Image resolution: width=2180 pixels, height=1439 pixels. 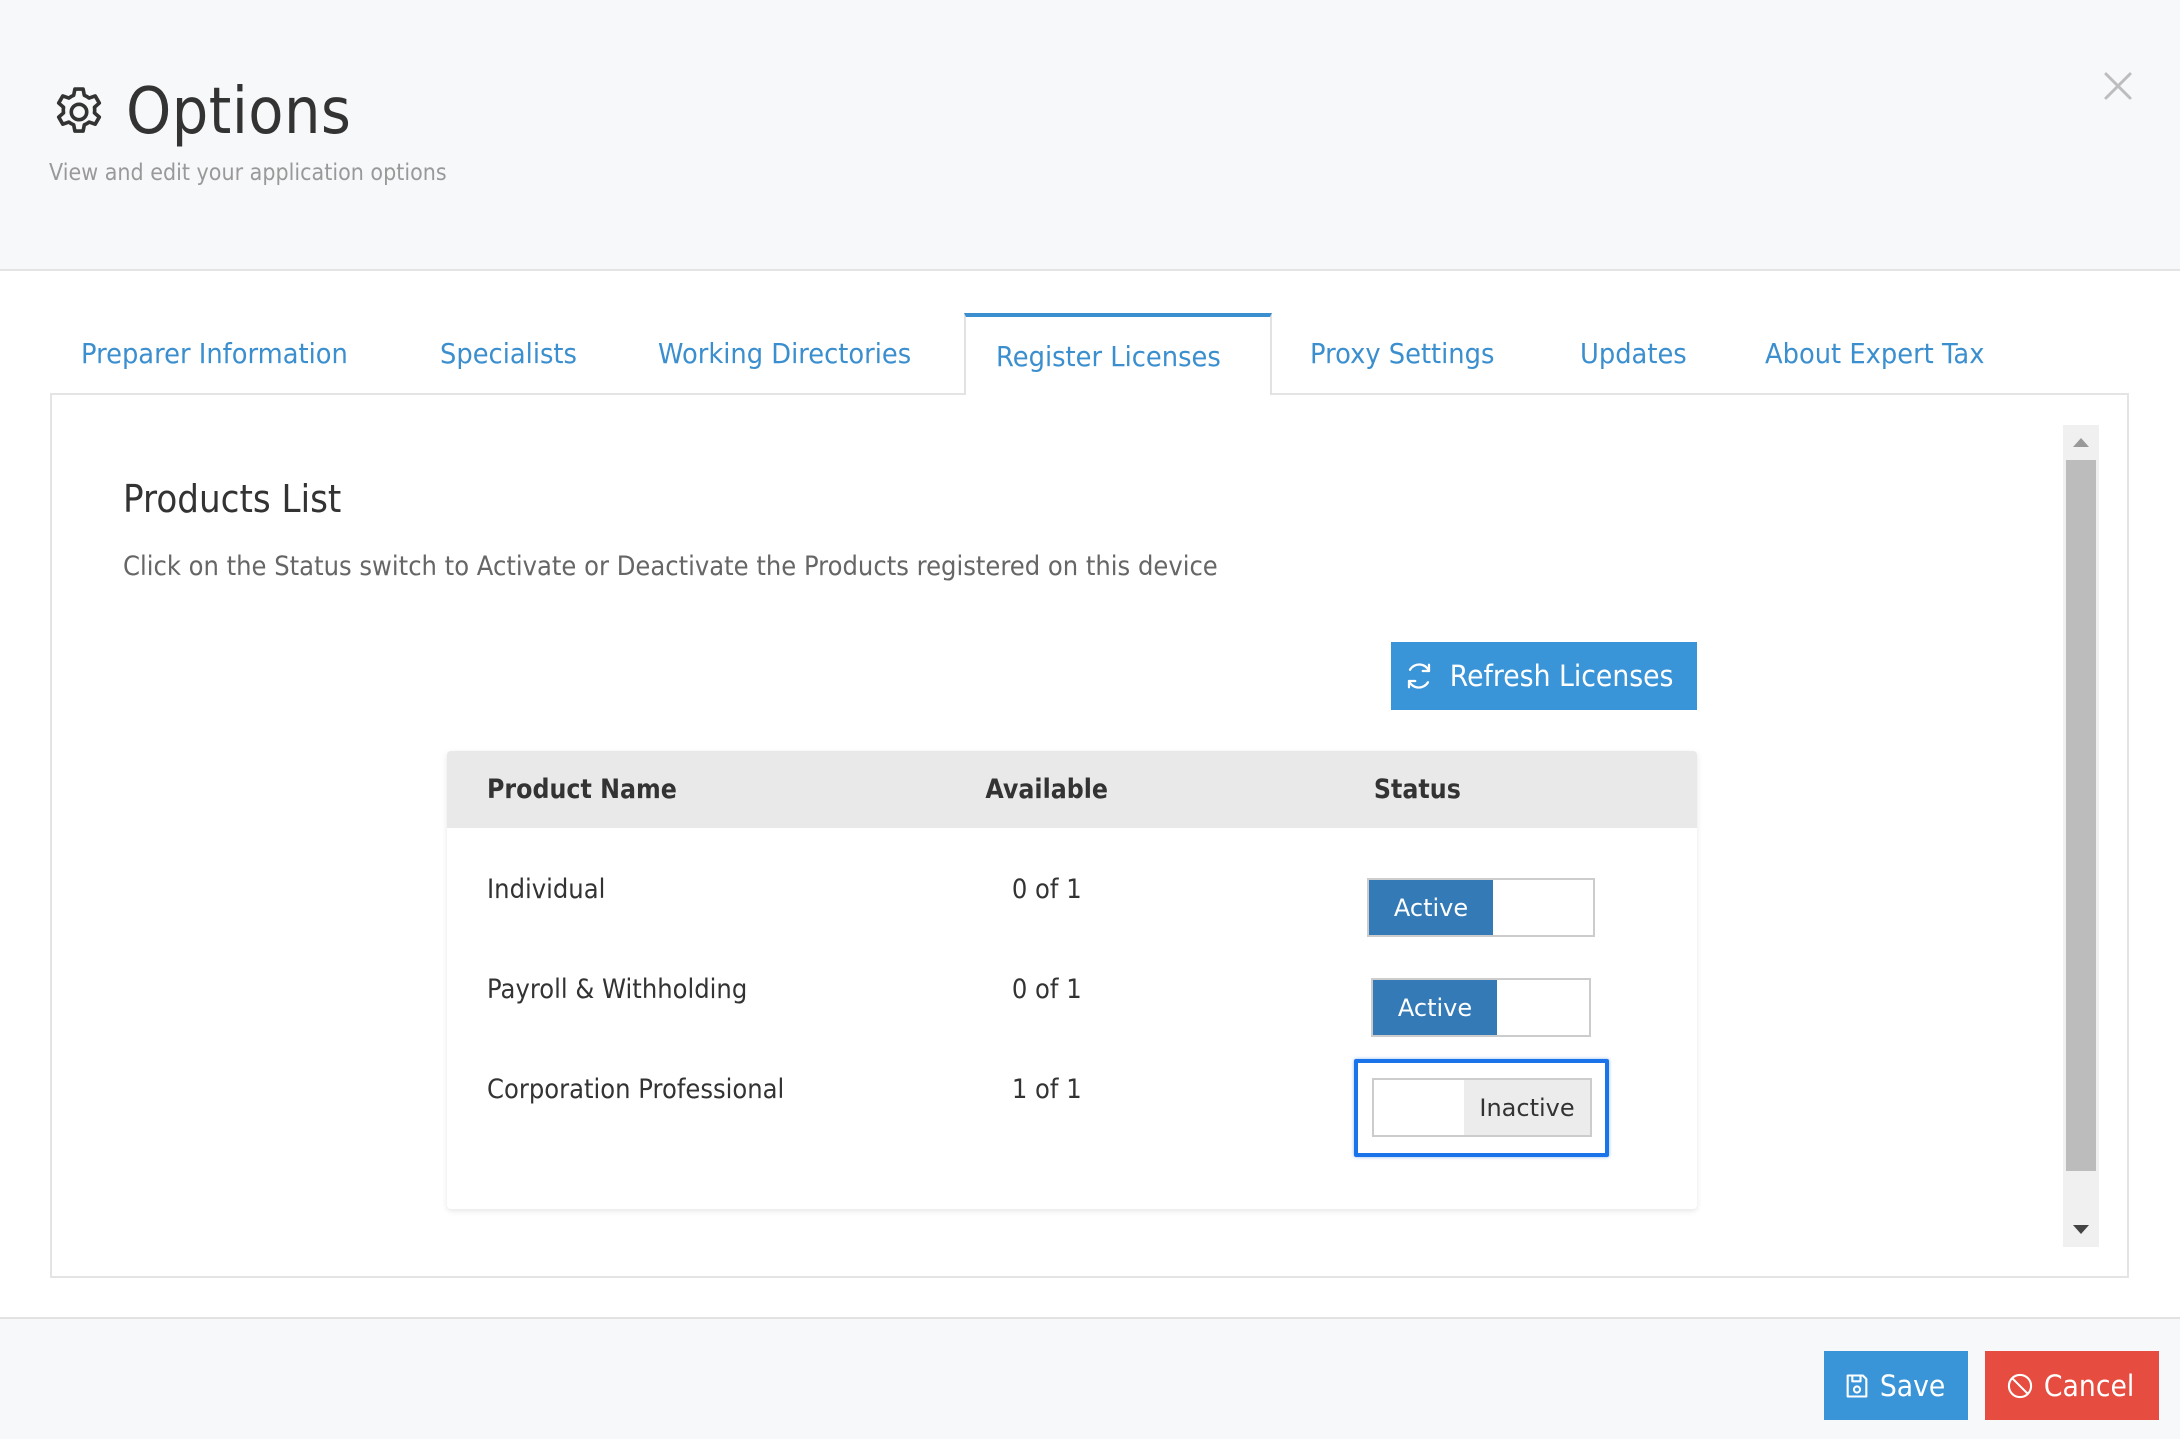 I want to click on vertical-scrollbar, so click(x=2081, y=836).